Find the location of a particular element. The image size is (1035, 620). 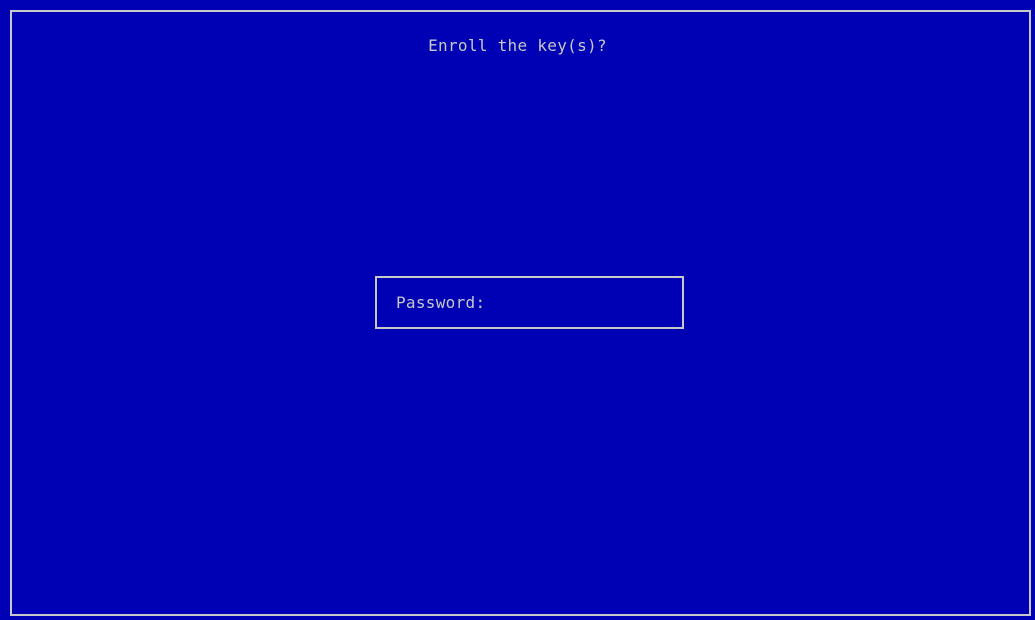

password-input-box: Password: is located at coordinates (529, 302).